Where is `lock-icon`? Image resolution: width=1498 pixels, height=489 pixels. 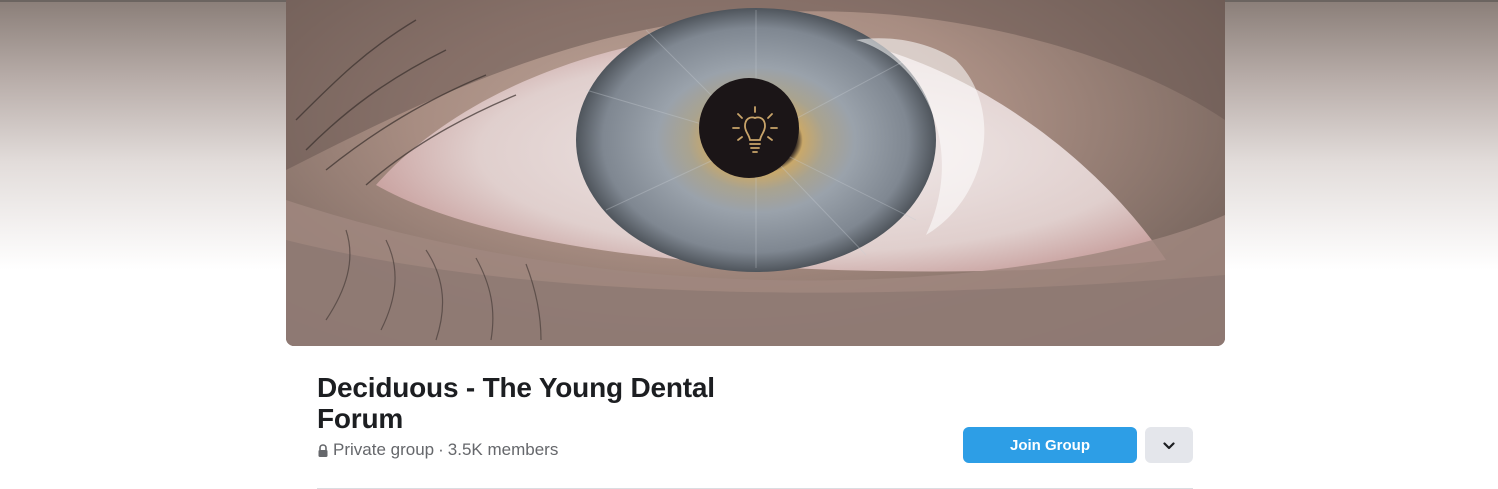 lock-icon is located at coordinates (323, 450).